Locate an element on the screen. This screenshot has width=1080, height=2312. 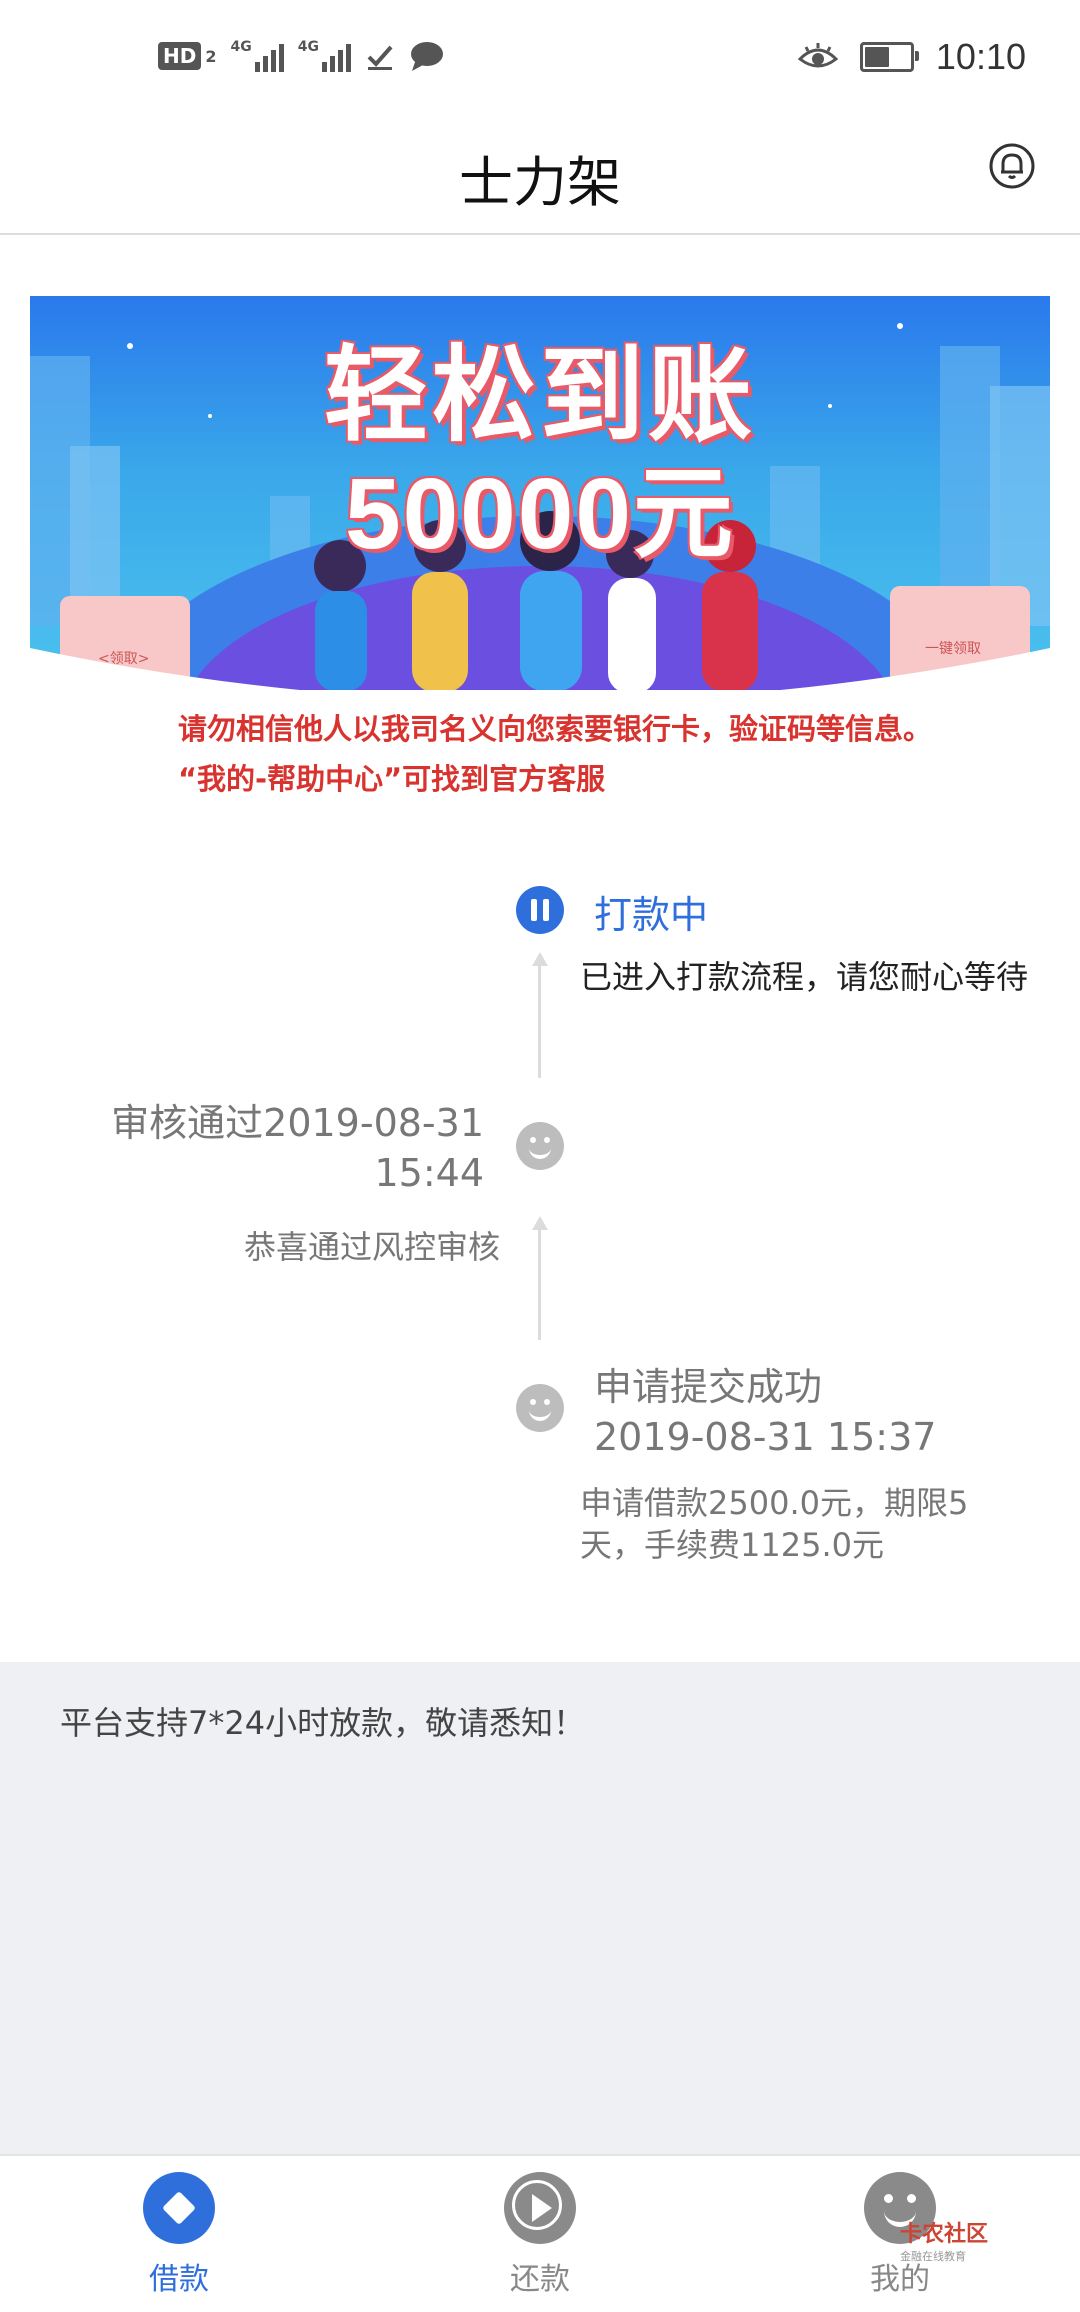
step-submitted-title-line1: 申请提交成功 is located at coordinates (708, 1387).